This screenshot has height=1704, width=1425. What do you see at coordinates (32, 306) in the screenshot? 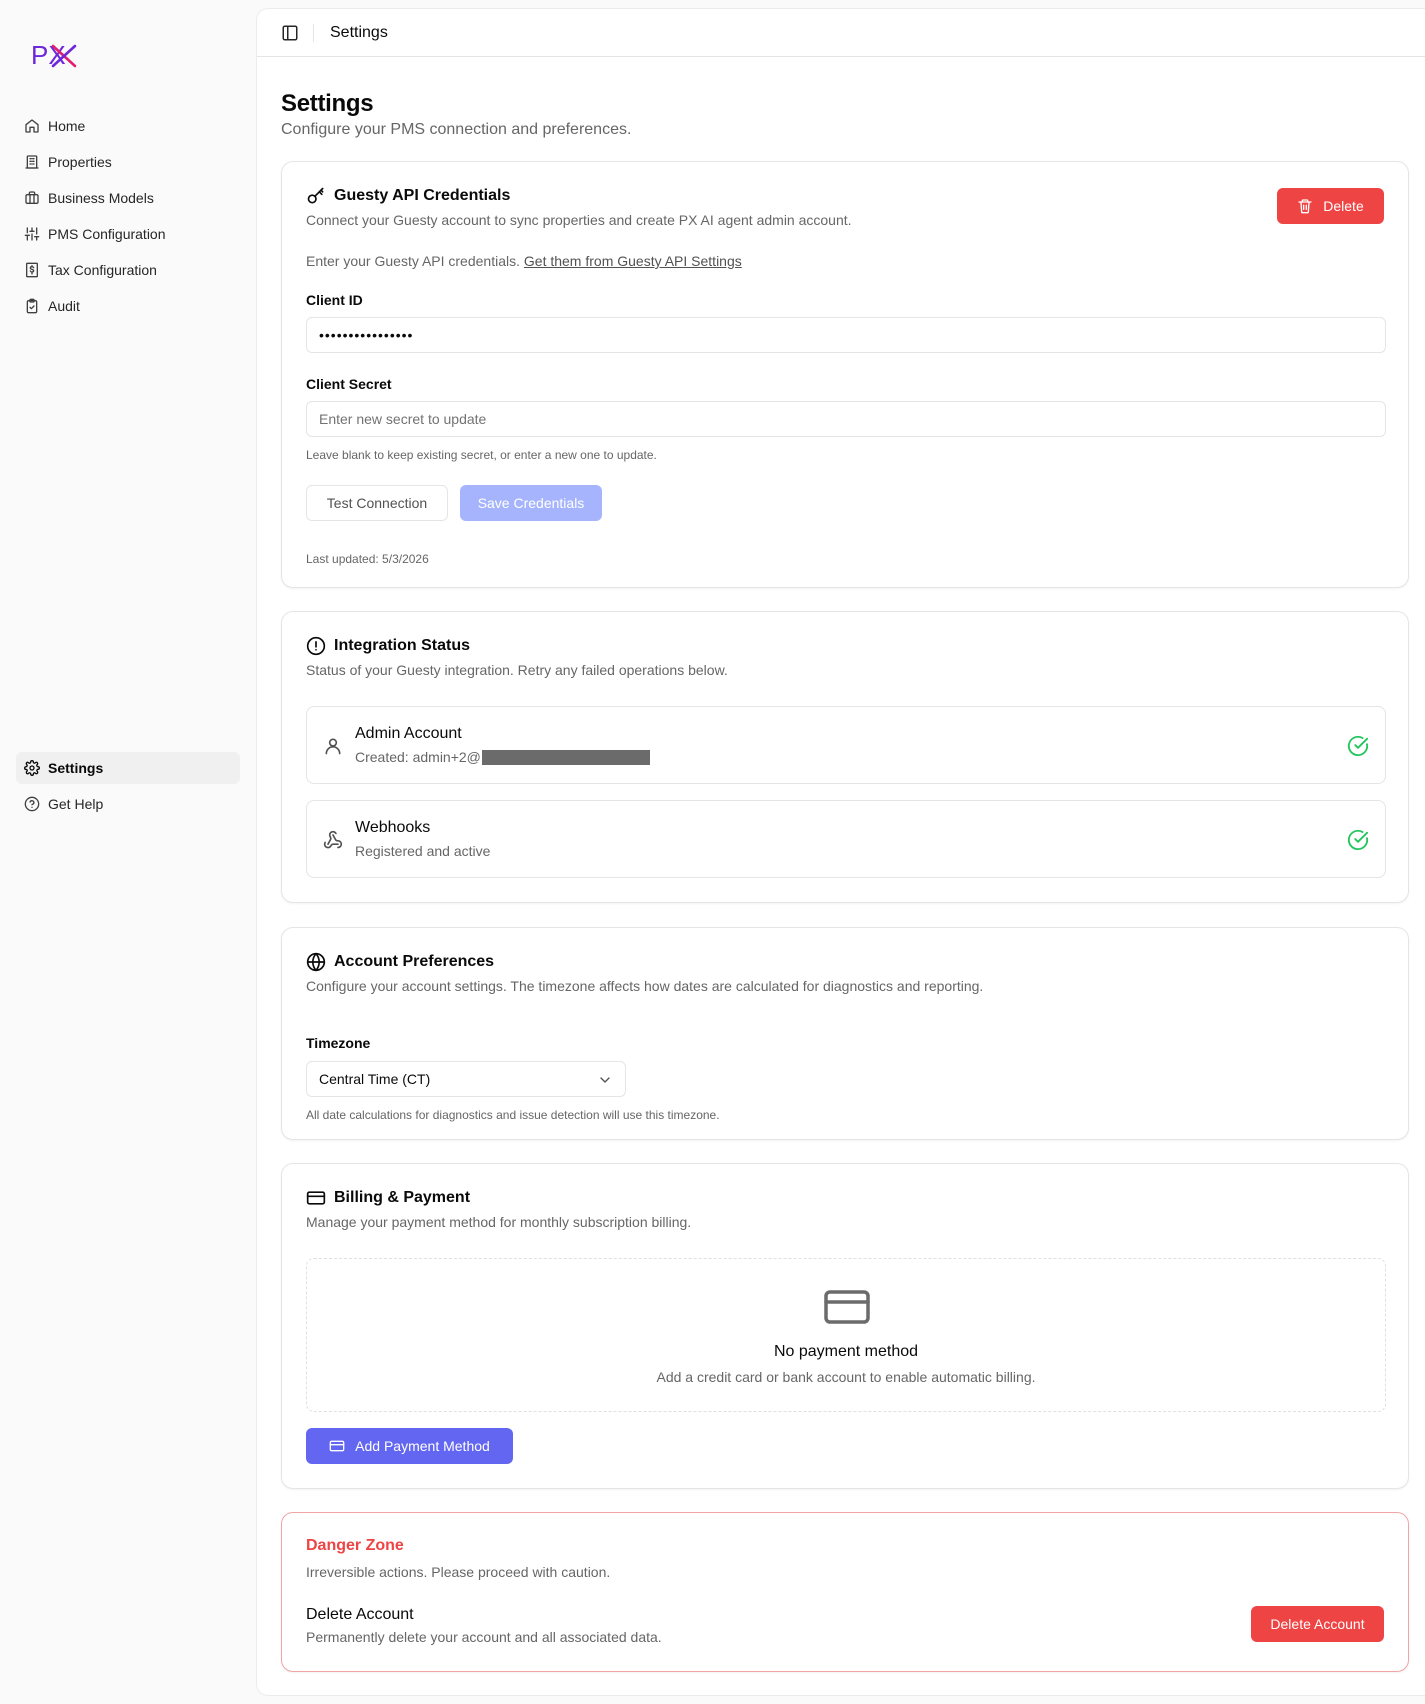
I see `clipboard-icon` at bounding box center [32, 306].